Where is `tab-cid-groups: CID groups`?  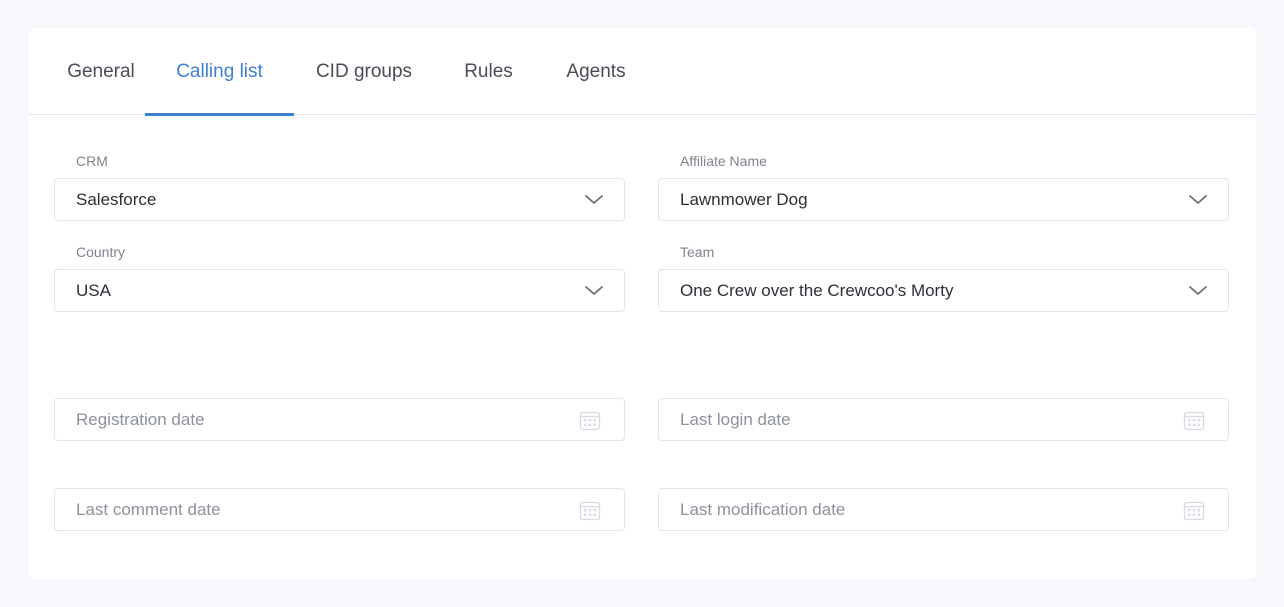
tab-cid-groups: CID groups is located at coordinates (364, 71).